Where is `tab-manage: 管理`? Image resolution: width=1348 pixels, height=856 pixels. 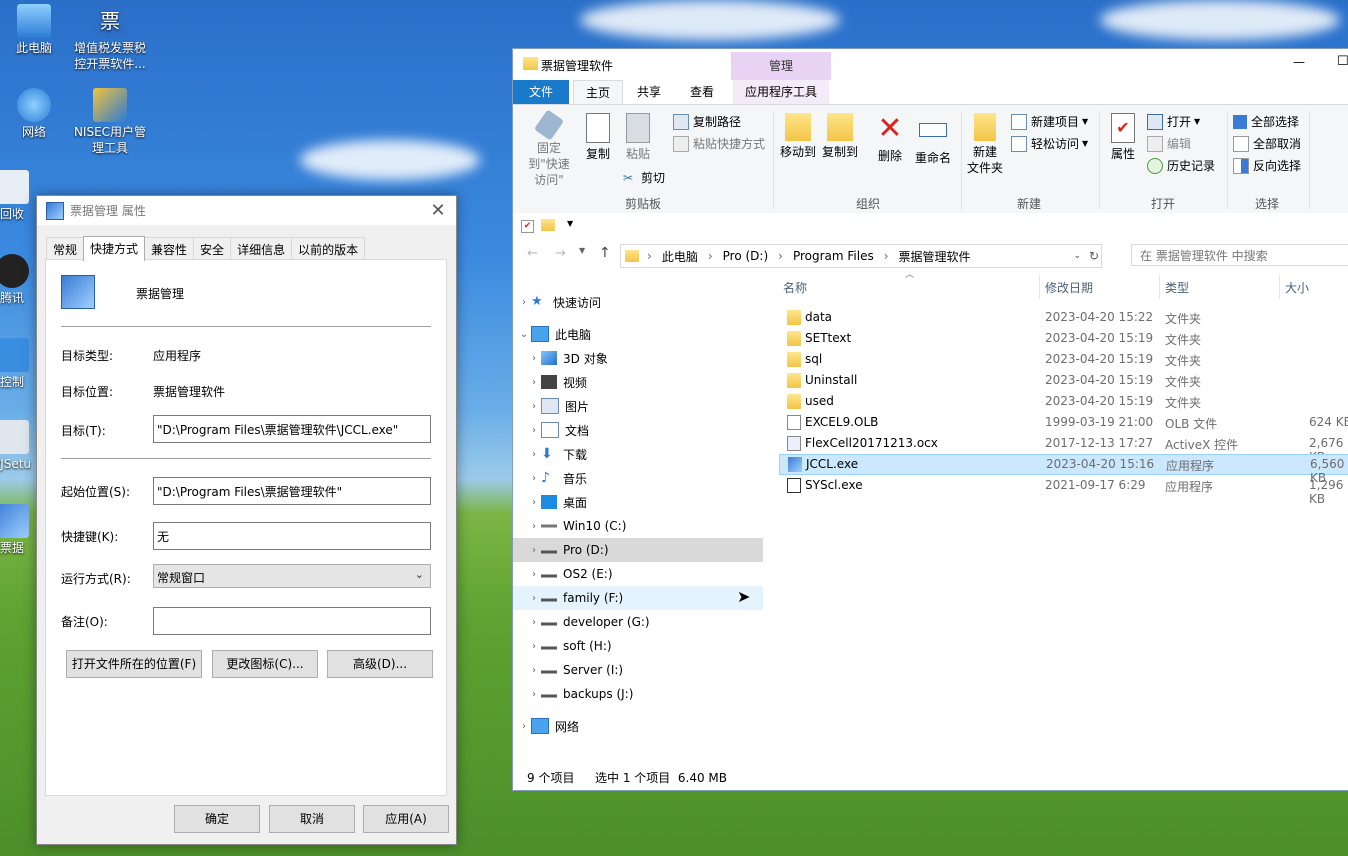 tab-manage: 管理 is located at coordinates (781, 66).